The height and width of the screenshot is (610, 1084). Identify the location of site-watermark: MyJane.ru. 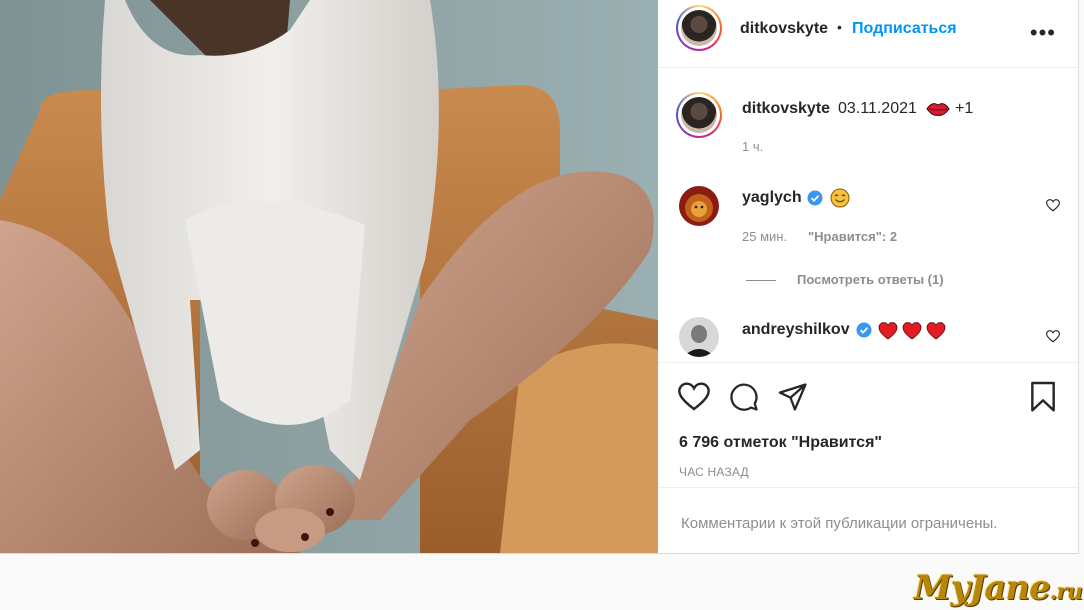
(998, 588).